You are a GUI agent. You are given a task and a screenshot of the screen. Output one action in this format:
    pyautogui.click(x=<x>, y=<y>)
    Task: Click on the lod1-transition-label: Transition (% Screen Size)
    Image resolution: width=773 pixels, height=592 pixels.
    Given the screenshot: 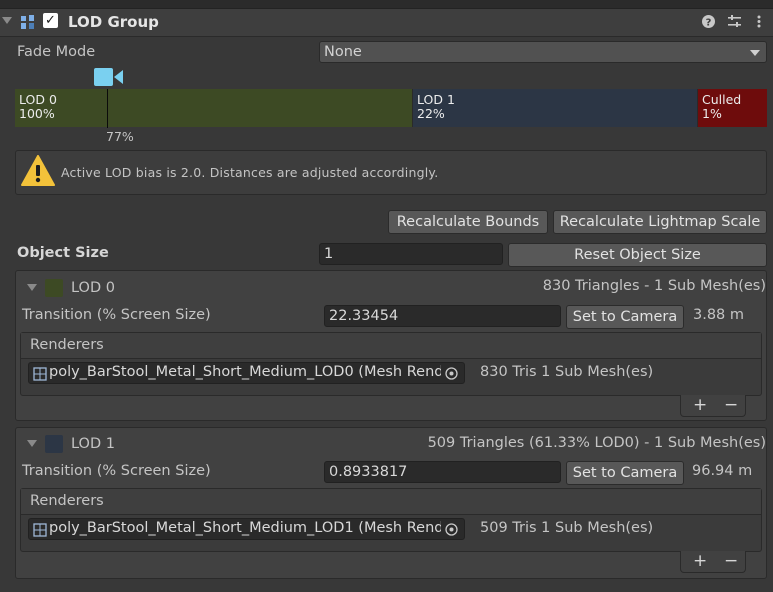 What is the action you would take?
    pyautogui.click(x=116, y=471)
    